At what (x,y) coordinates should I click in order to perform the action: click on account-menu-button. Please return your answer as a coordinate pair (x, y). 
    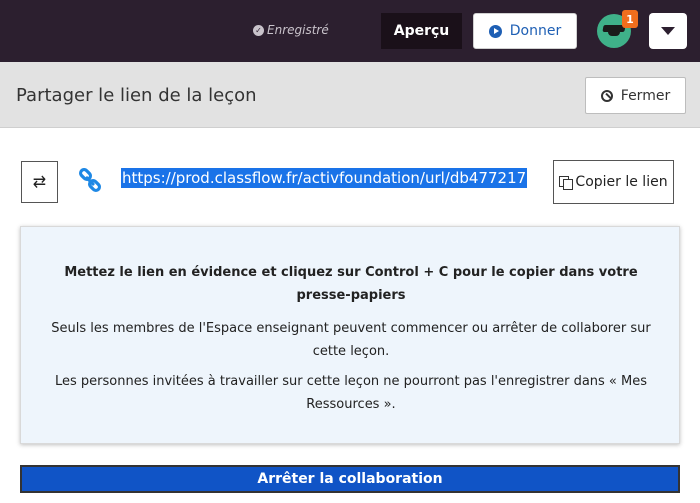
    Looking at the image, I should click on (668, 31).